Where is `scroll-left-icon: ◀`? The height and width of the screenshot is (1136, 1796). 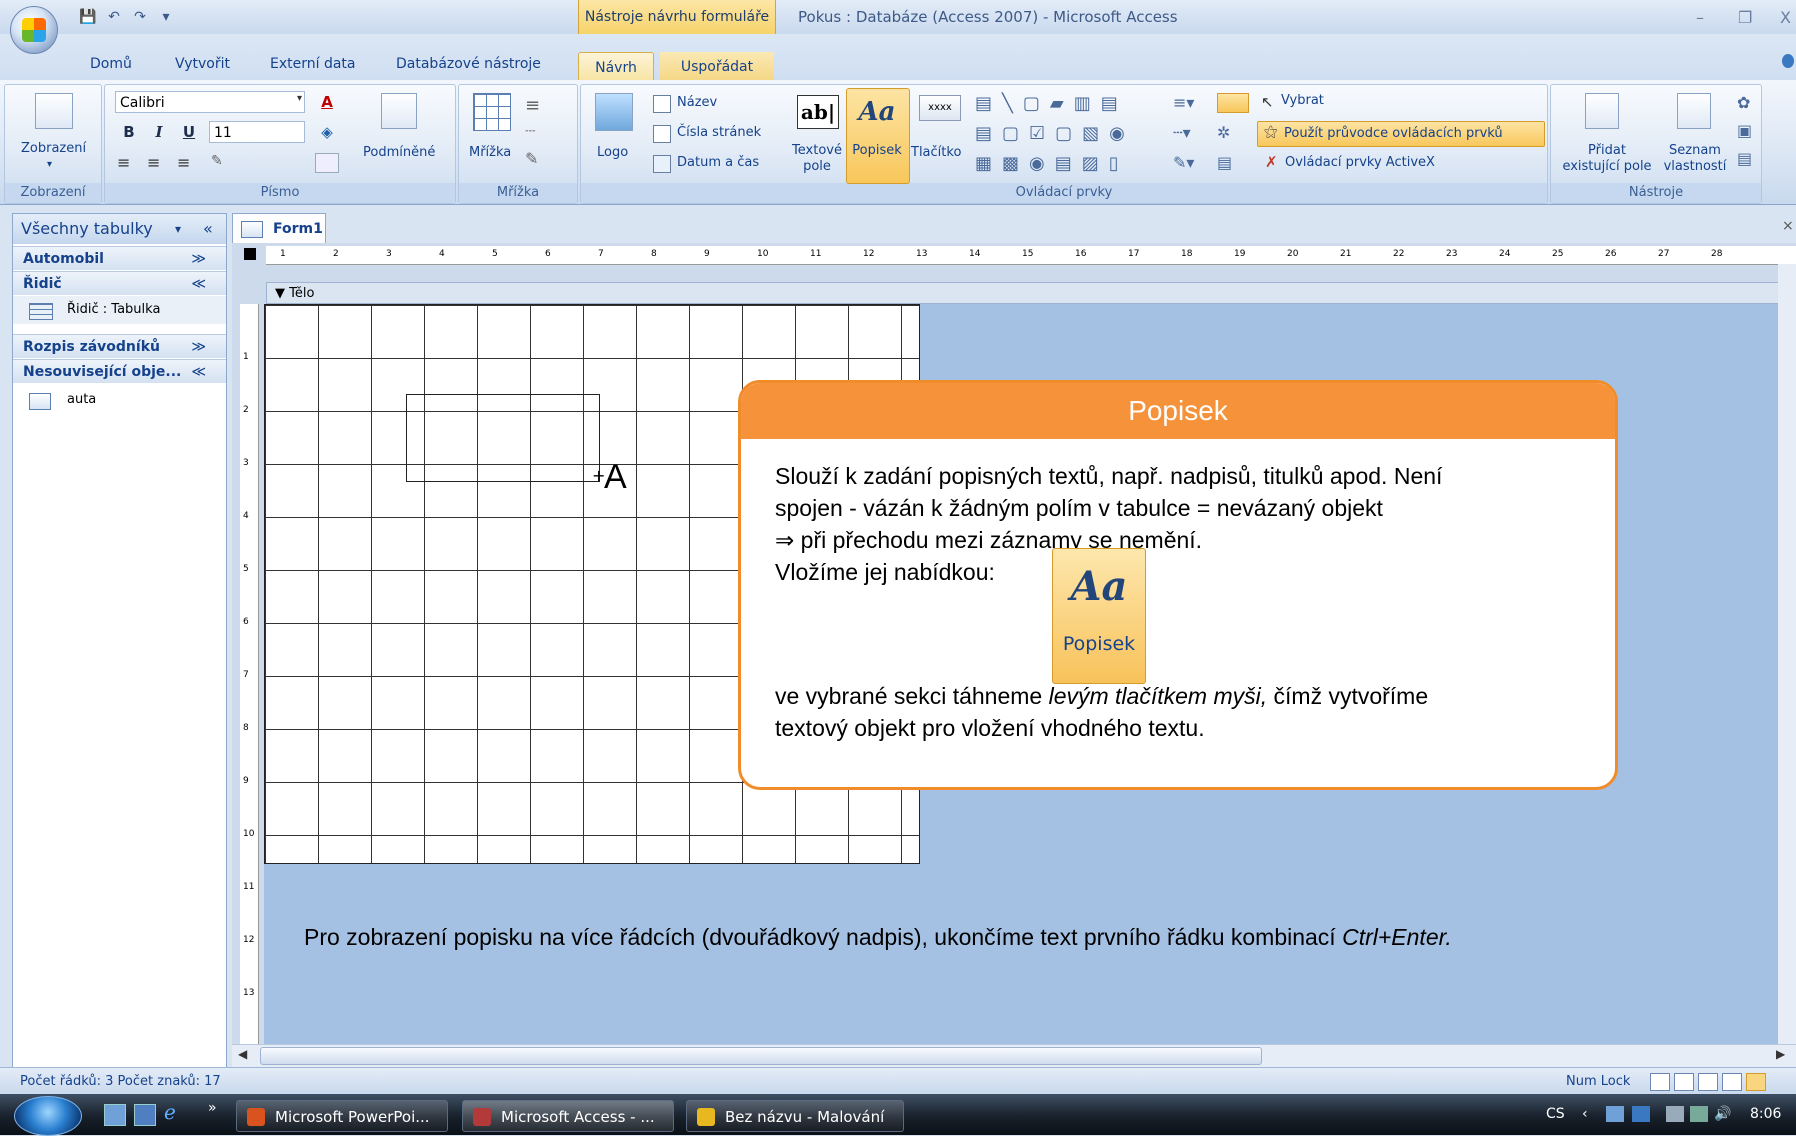 scroll-left-icon: ◀ is located at coordinates (242, 1054).